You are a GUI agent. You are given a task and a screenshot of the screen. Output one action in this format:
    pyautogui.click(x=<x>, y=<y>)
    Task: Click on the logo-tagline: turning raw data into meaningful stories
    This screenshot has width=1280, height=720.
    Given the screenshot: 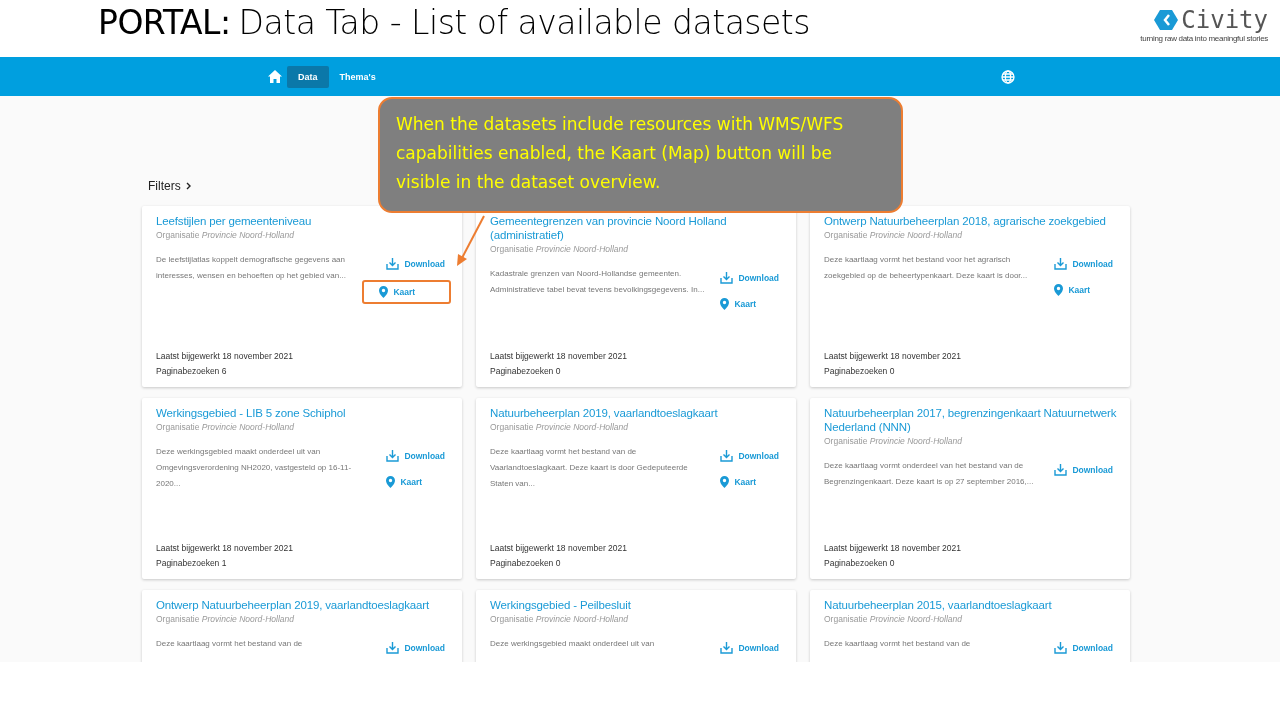 What is the action you would take?
    pyautogui.click(x=1204, y=38)
    